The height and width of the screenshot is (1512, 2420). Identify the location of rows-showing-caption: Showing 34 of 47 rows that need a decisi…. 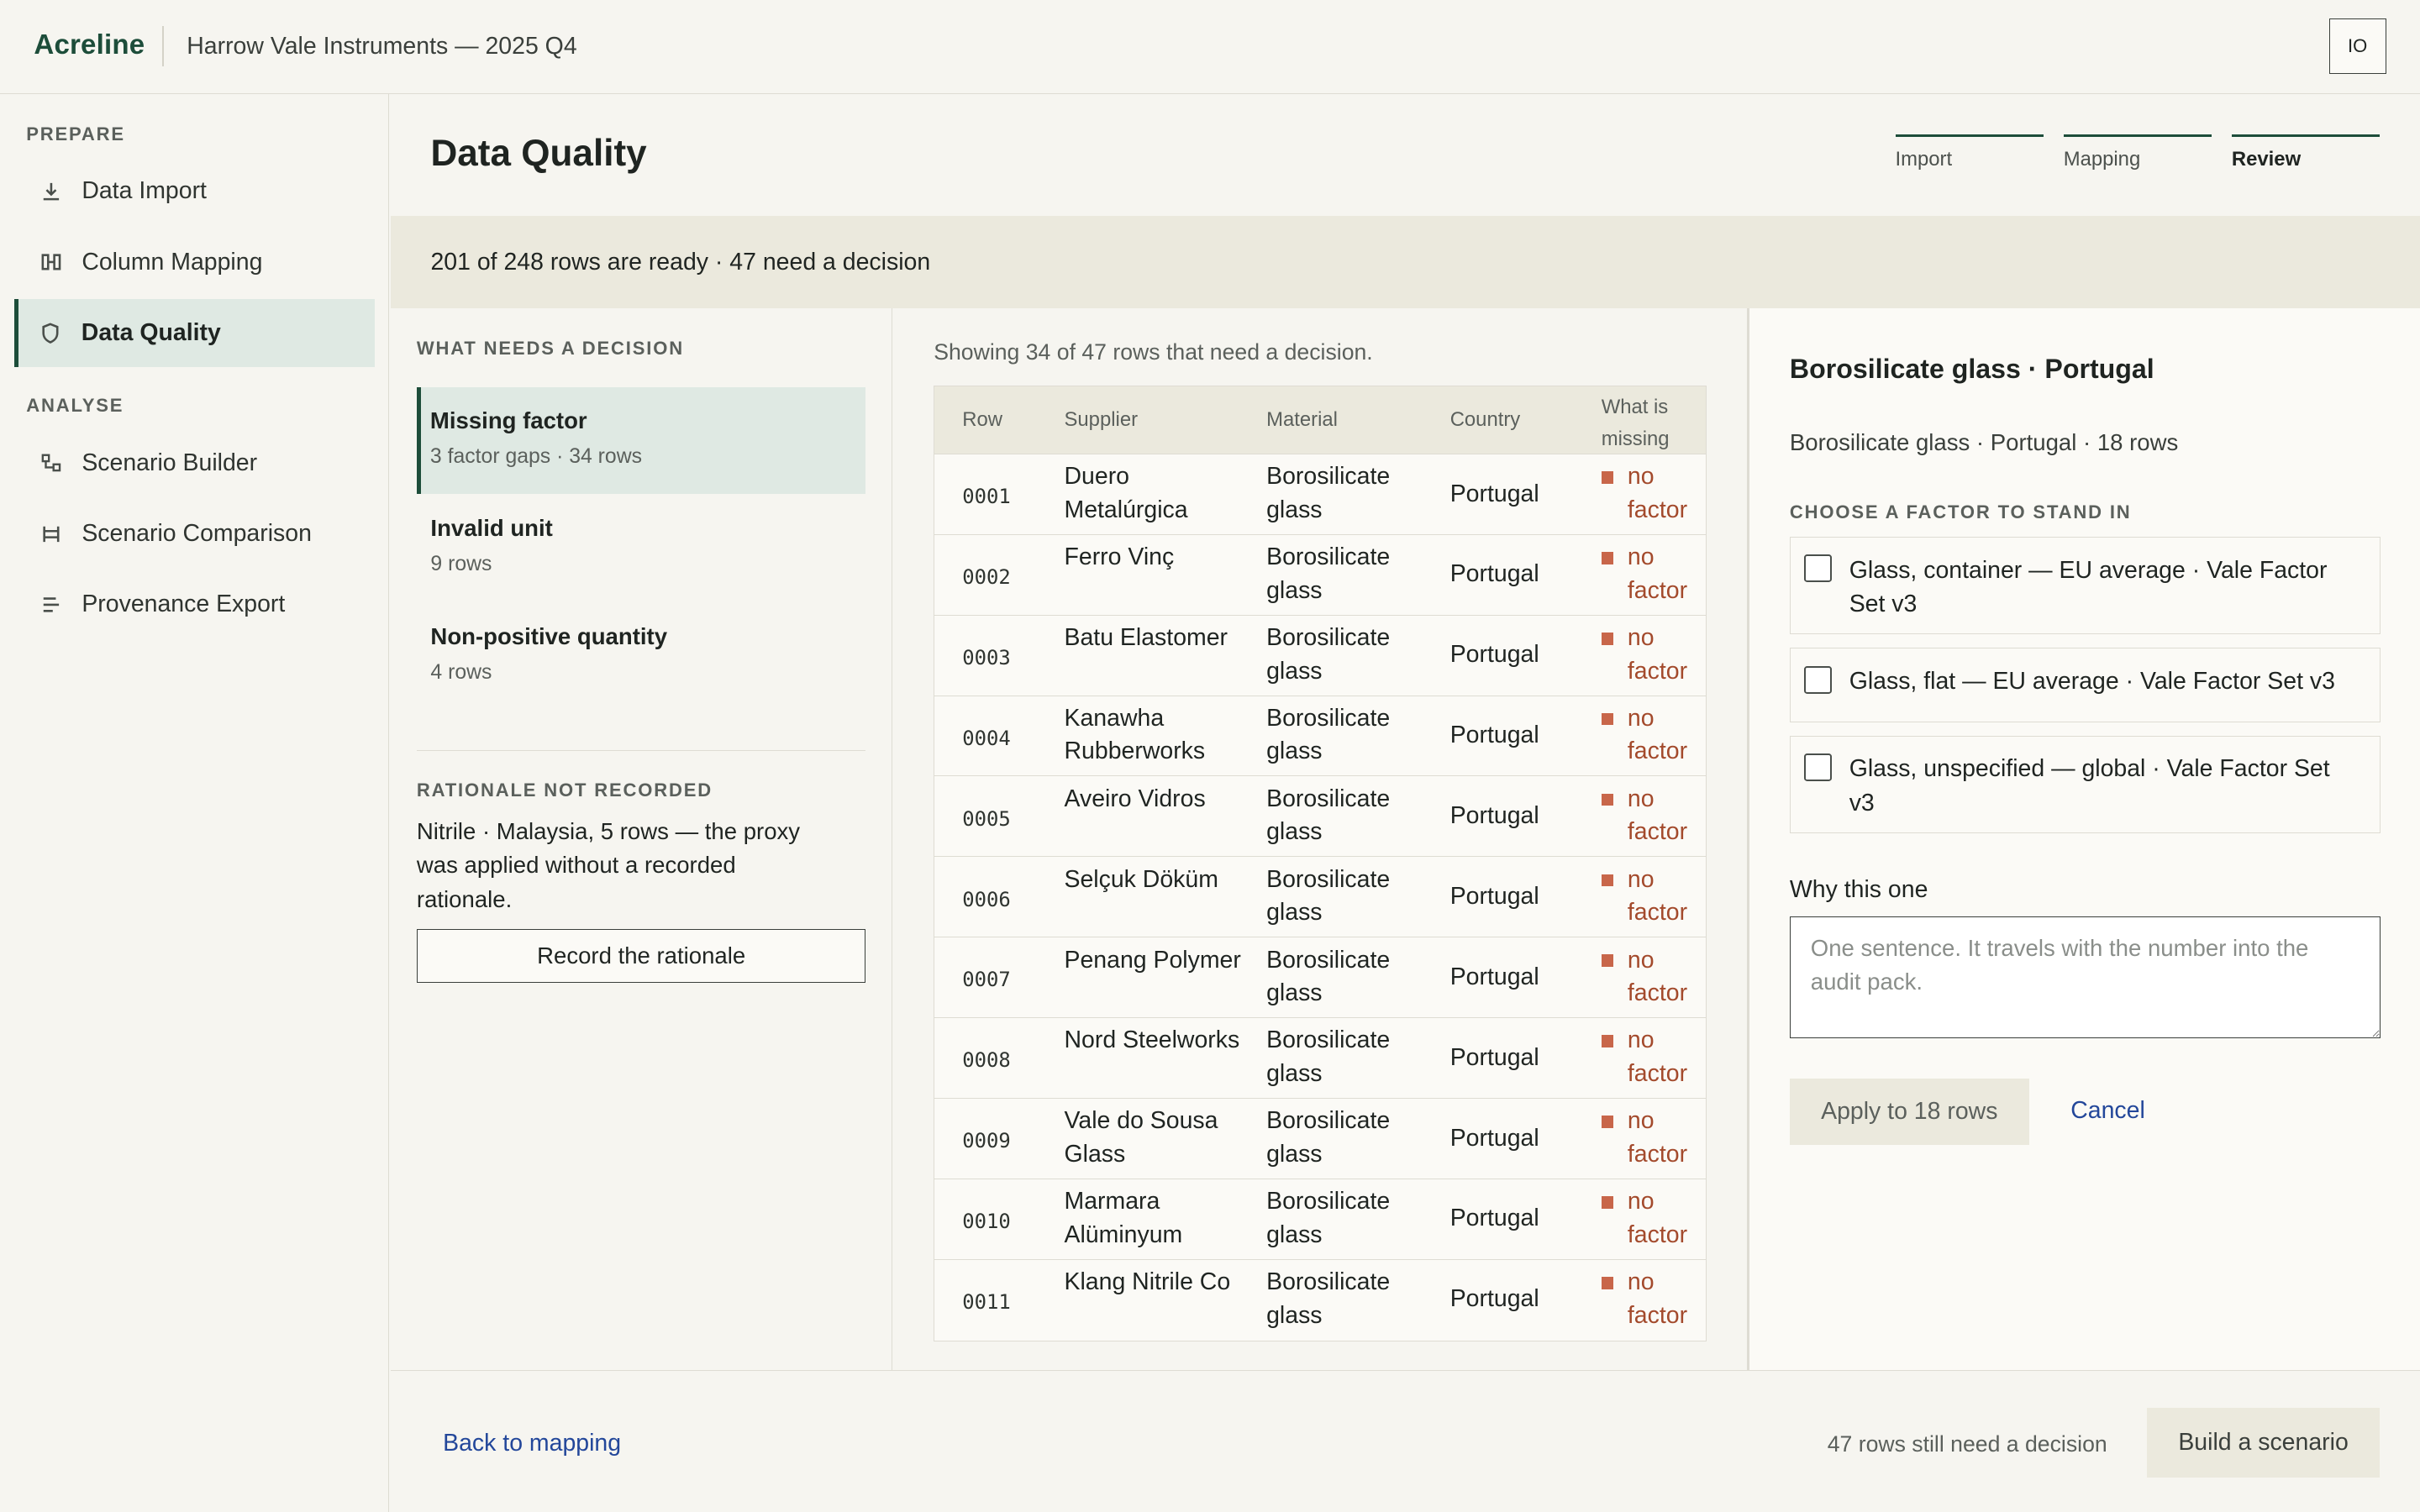
(1153, 352).